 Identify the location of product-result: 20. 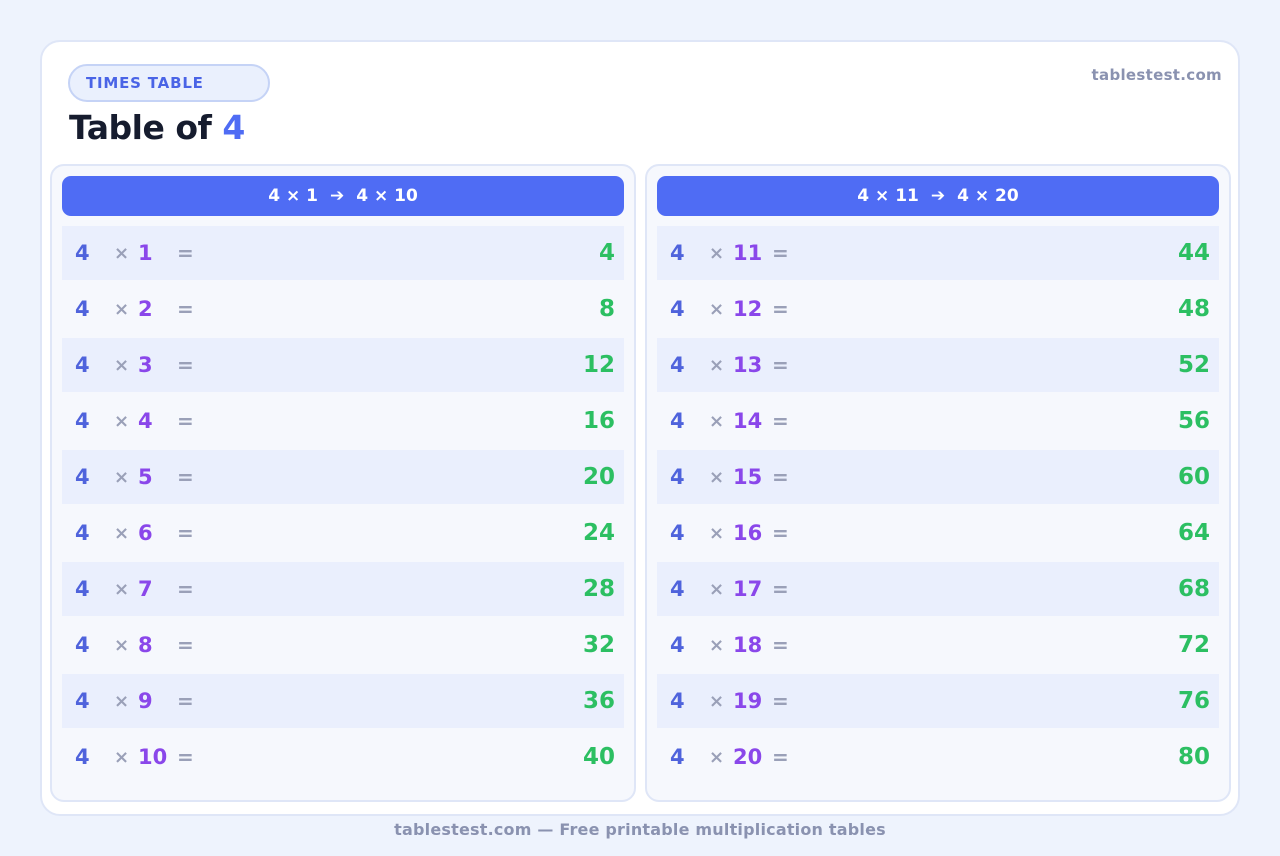
(598, 477).